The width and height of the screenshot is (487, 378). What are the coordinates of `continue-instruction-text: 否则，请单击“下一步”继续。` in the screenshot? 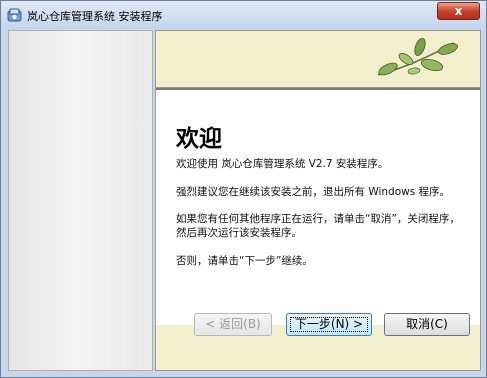 It's located at (244, 261).